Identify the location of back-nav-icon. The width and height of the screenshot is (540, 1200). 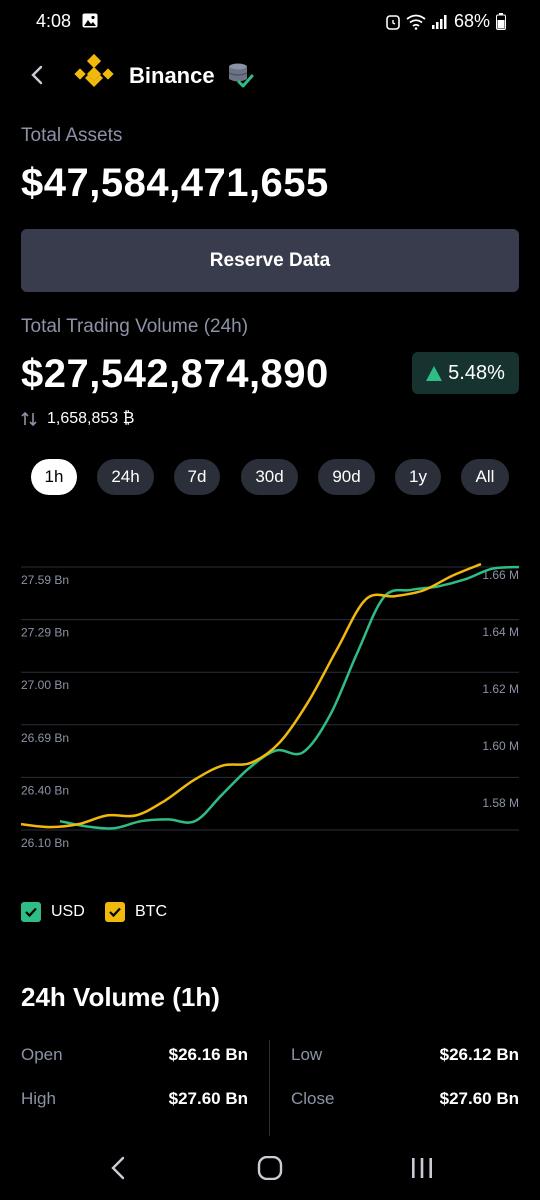
(119, 1168).